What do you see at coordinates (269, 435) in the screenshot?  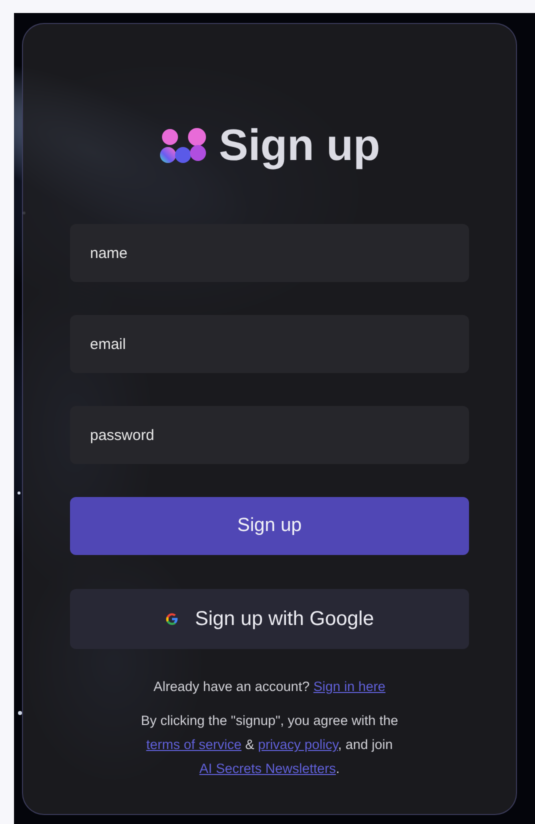 I see `input-field: password` at bounding box center [269, 435].